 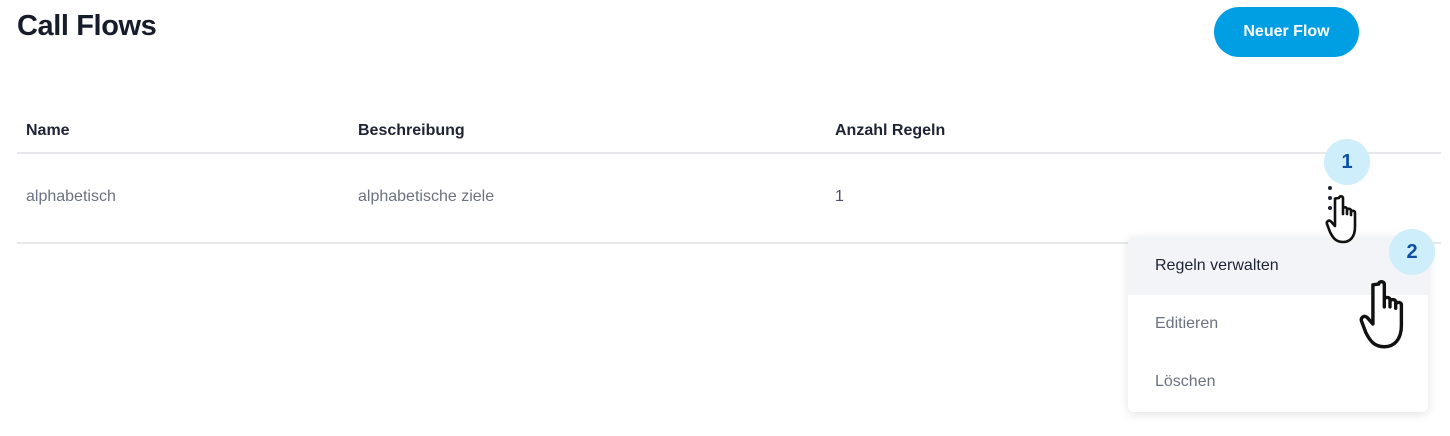 What do you see at coordinates (1347, 162) in the screenshot?
I see `step-badge-1: 1` at bounding box center [1347, 162].